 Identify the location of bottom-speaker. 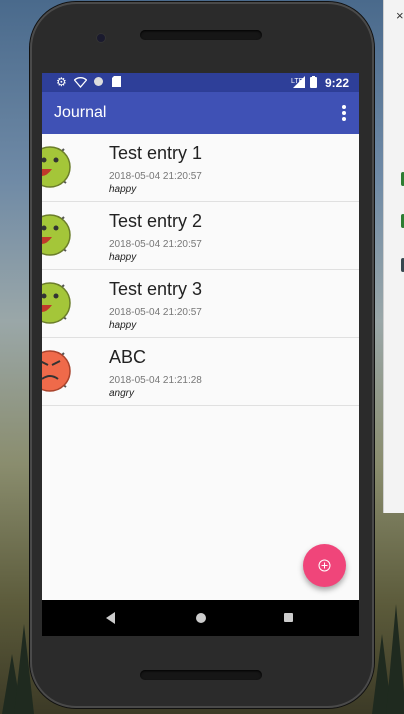
(201, 675).